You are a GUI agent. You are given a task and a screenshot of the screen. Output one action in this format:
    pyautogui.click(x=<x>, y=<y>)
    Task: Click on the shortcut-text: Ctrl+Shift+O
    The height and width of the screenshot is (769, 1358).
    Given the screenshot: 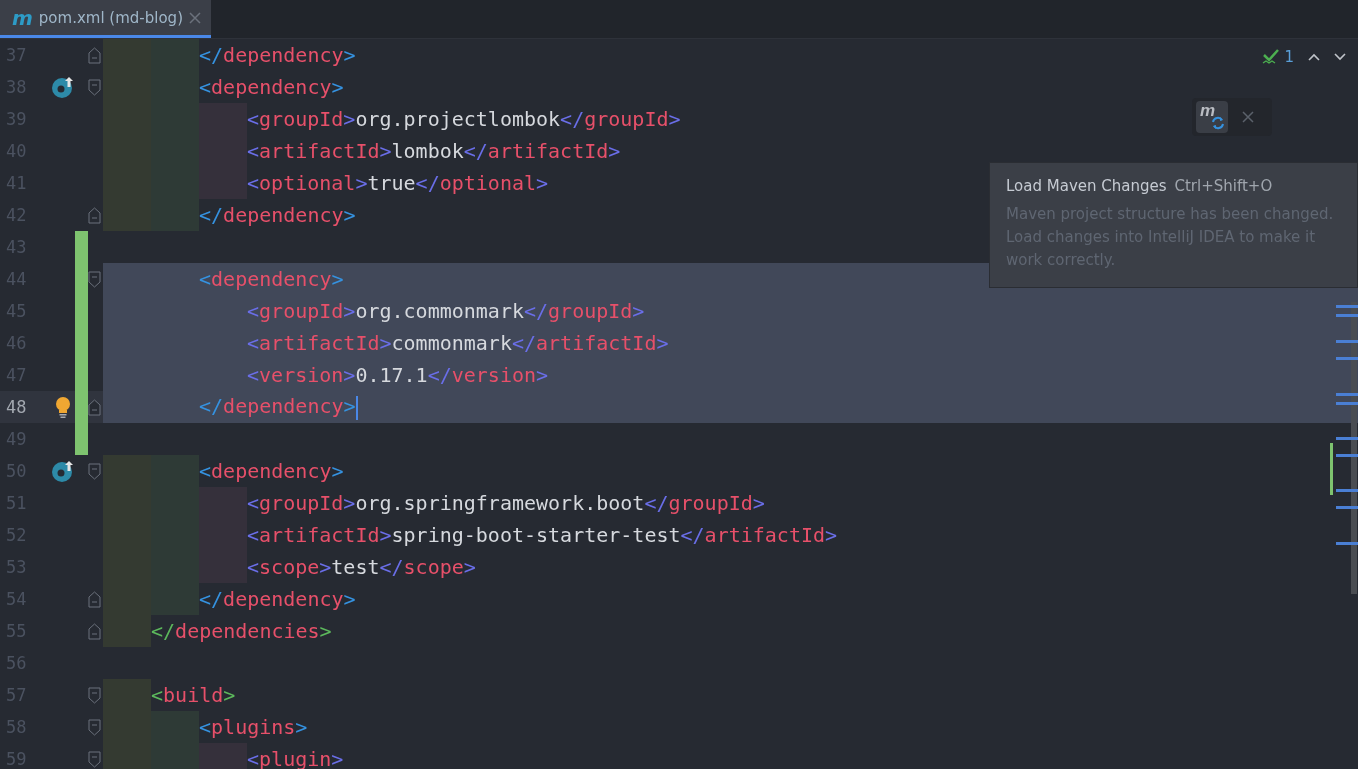 What is the action you would take?
    pyautogui.click(x=1223, y=186)
    